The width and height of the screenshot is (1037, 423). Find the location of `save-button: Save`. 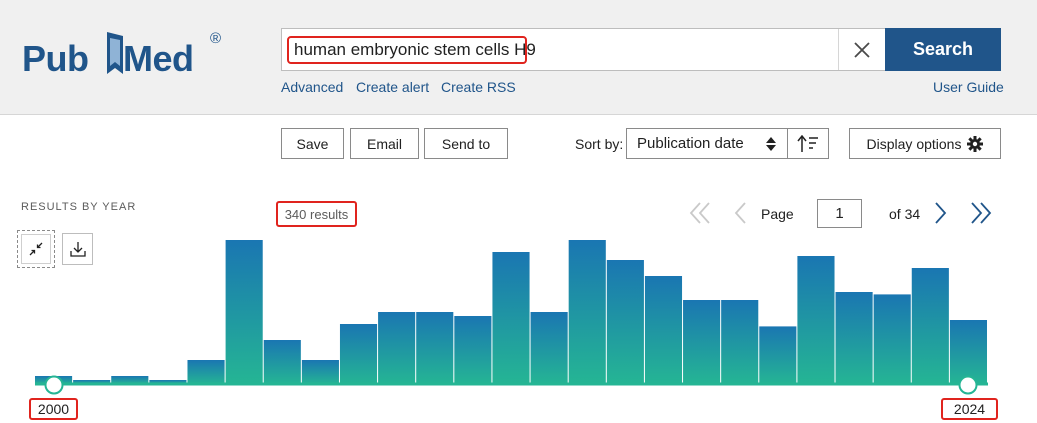

save-button: Save is located at coordinates (312, 143).